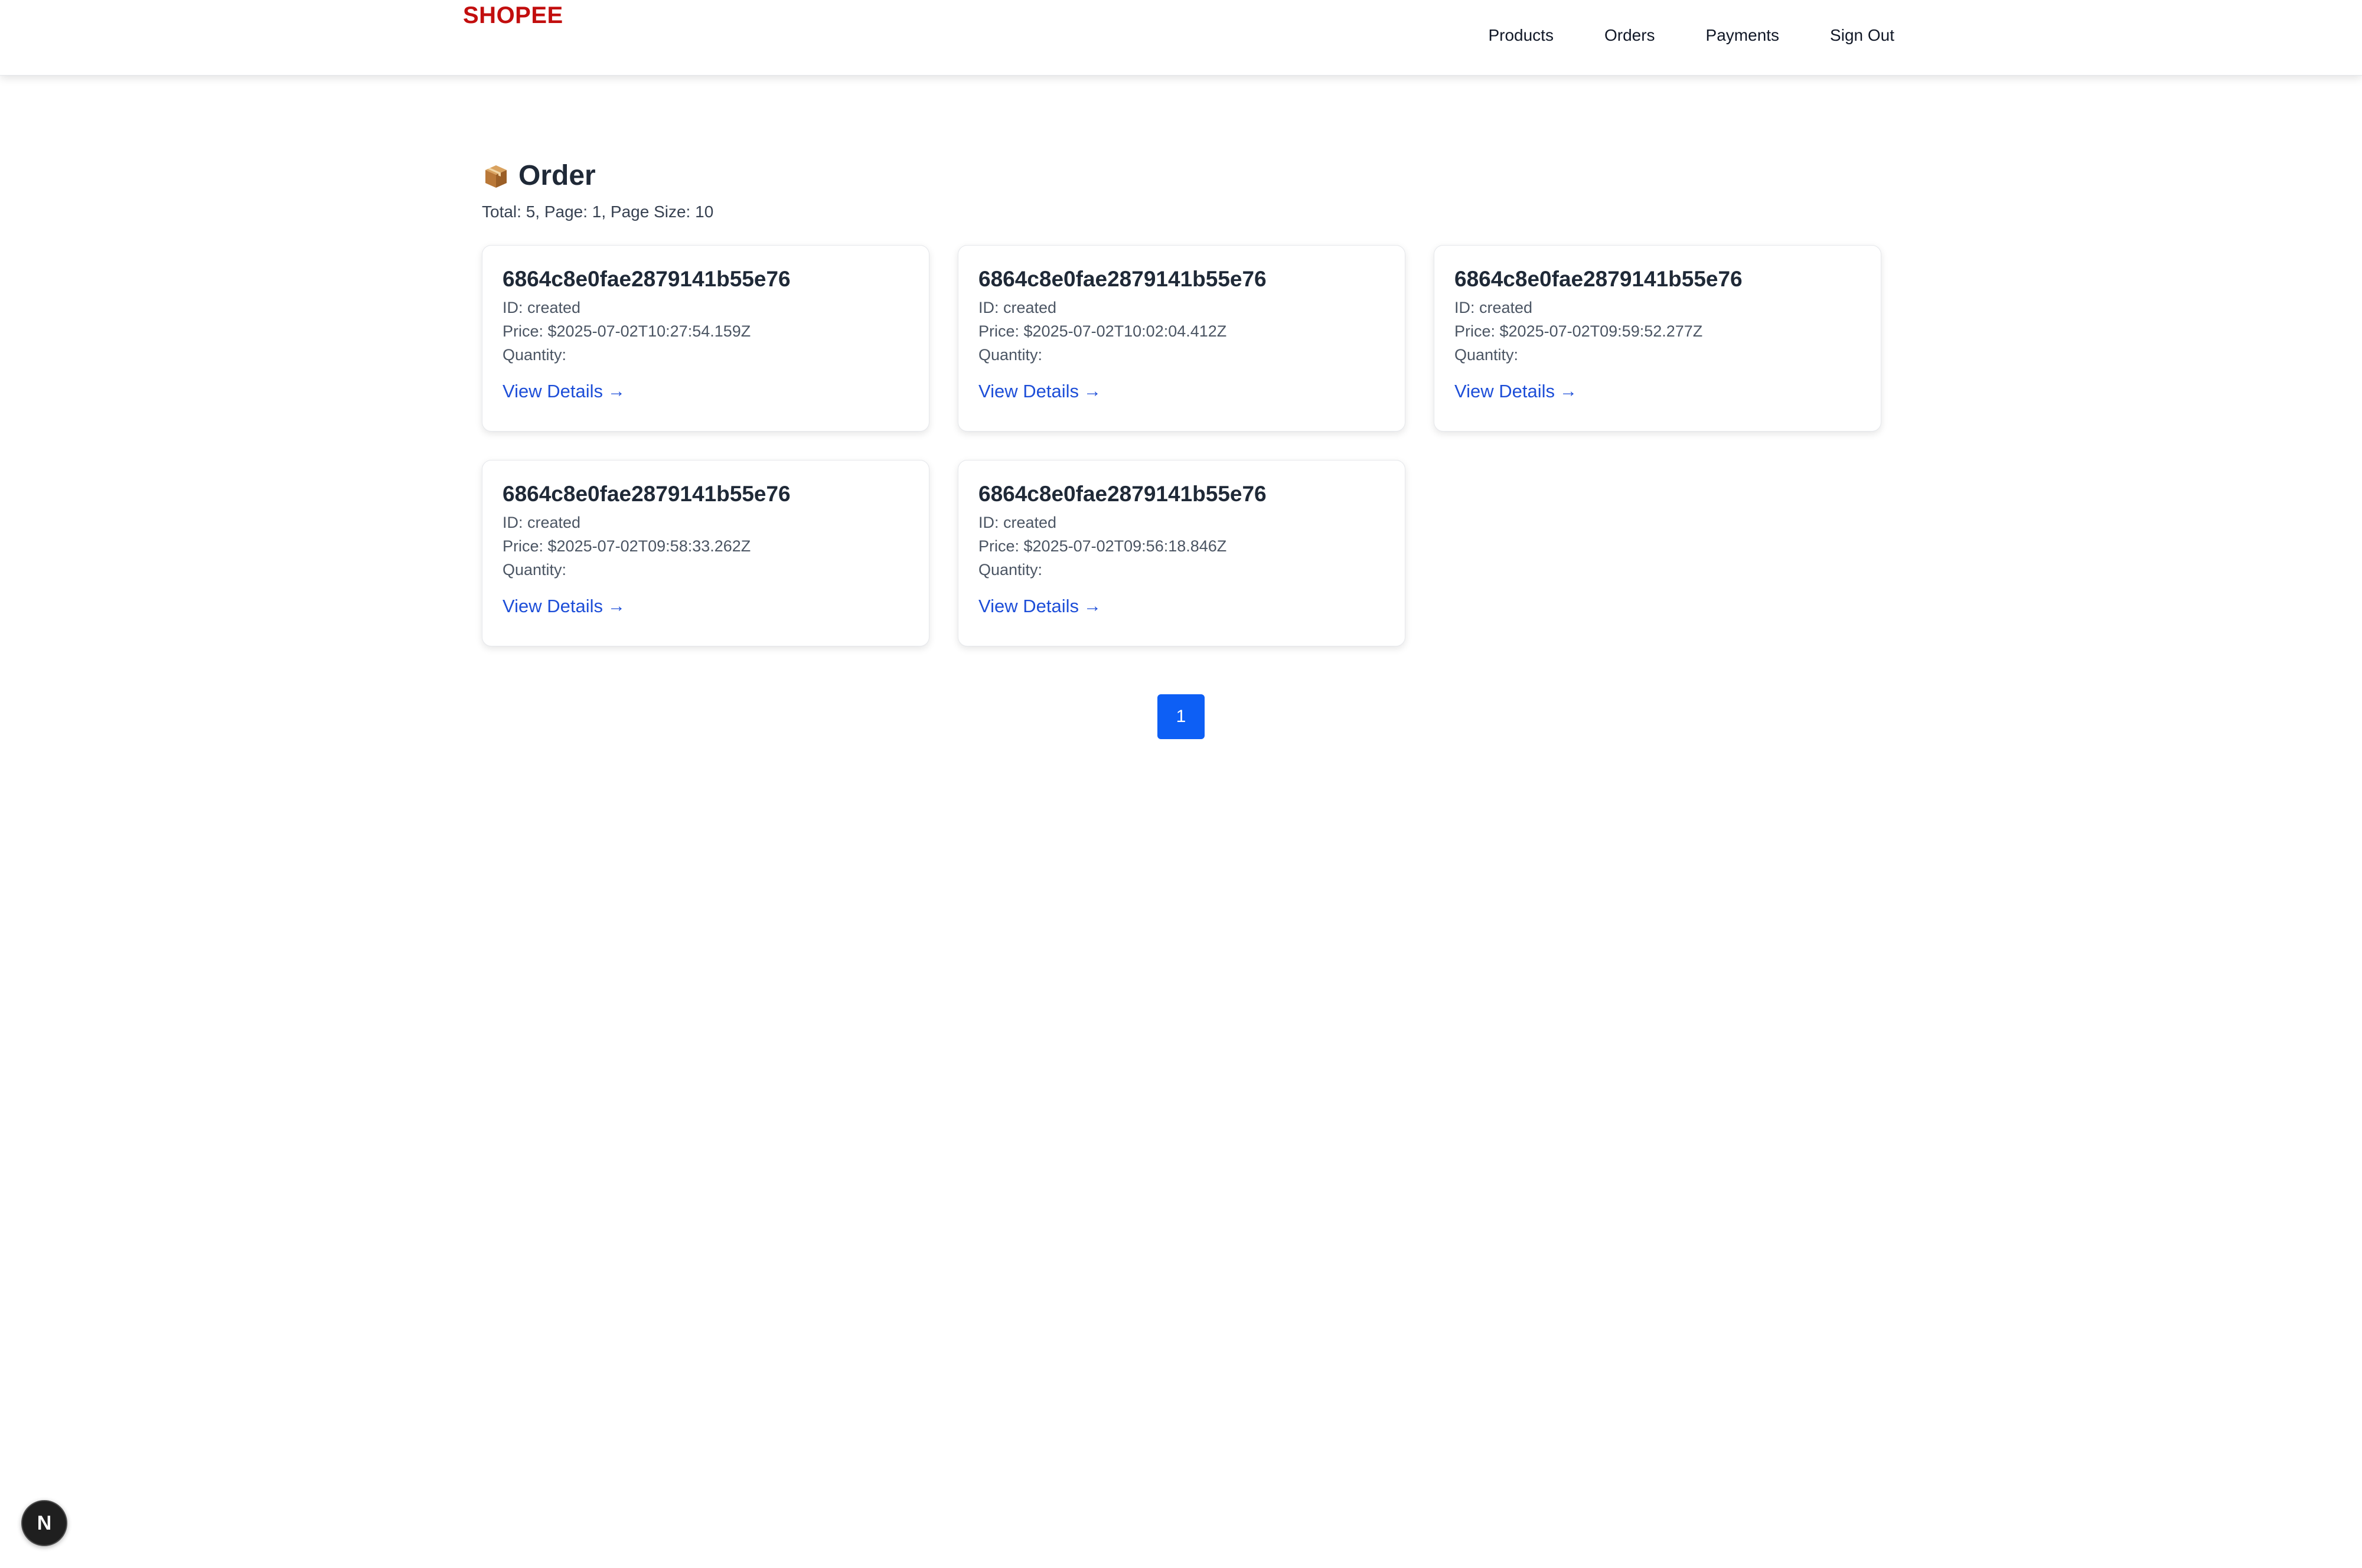 The width and height of the screenshot is (2362, 1568). Describe the element at coordinates (44, 1523) in the screenshot. I see `nextjs-dev-badge-icon: N` at that location.